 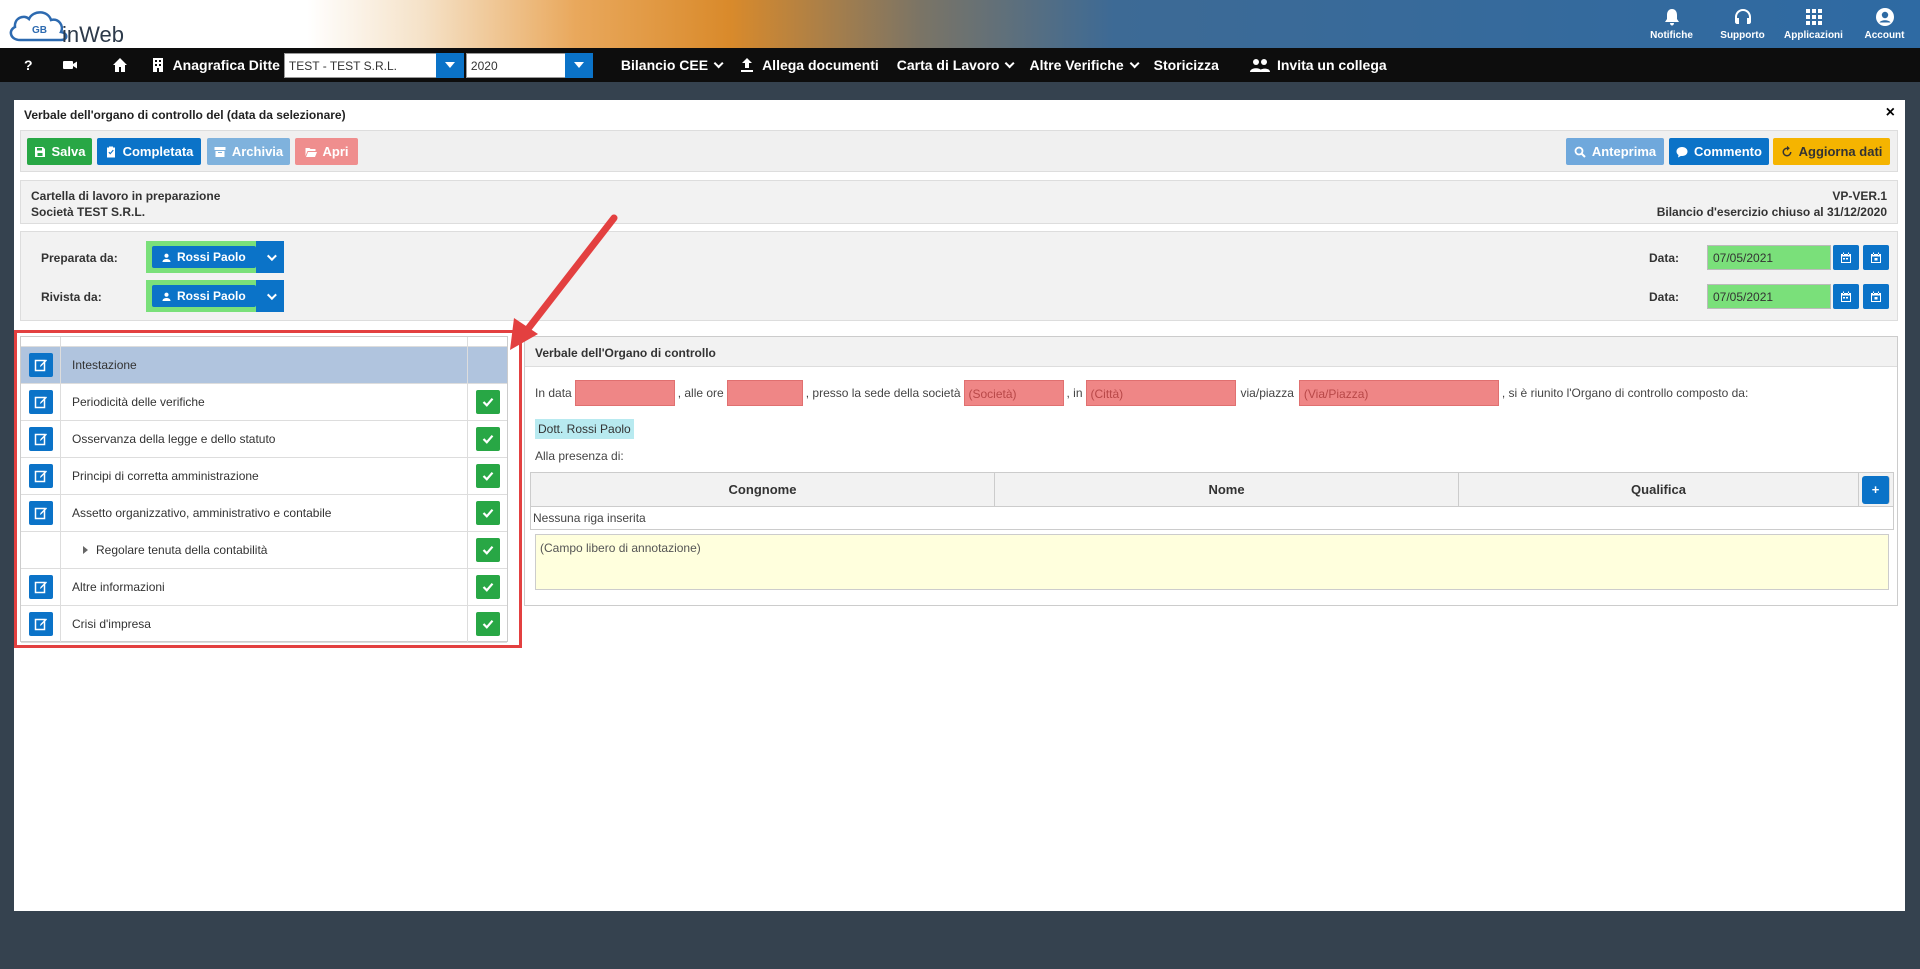 What do you see at coordinates (1615, 151) in the screenshot?
I see `anteprima-button: Anteprima` at bounding box center [1615, 151].